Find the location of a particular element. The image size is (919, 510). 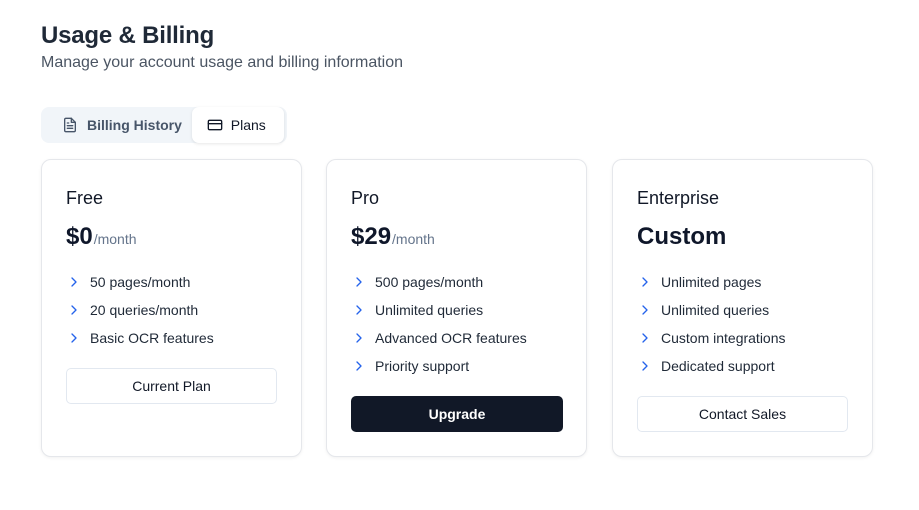

contact-sales-button: Contact Sales is located at coordinates (742, 414).